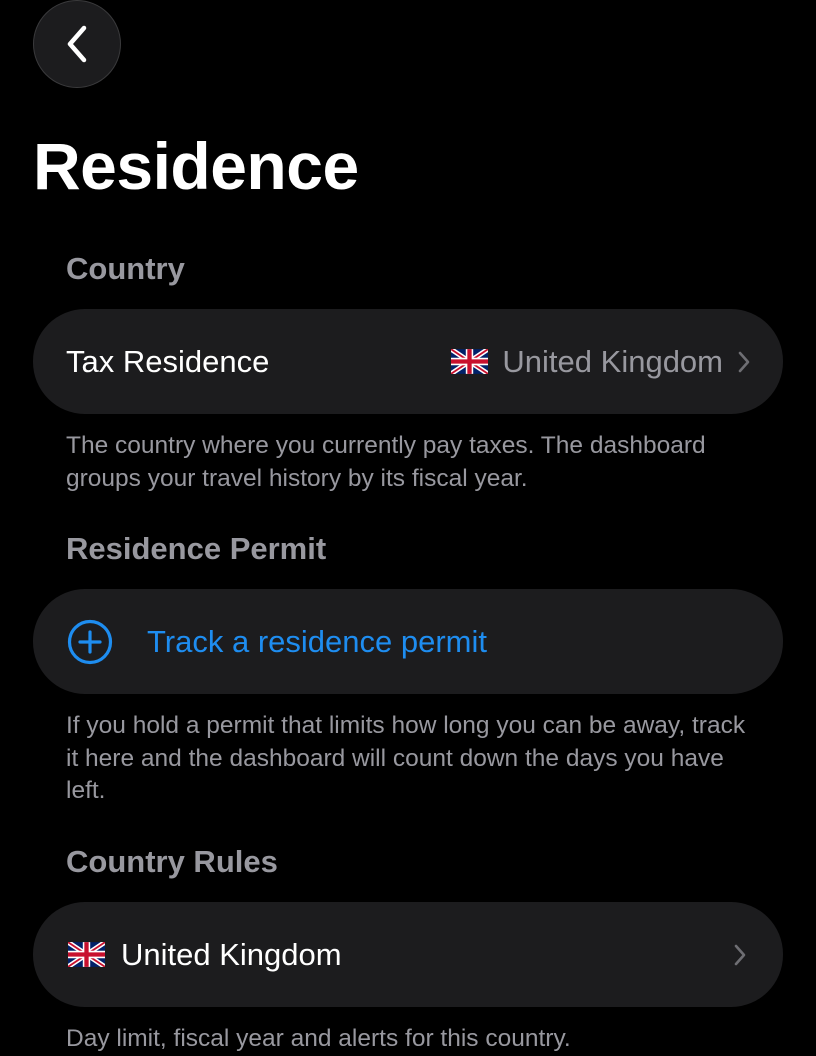  What do you see at coordinates (612, 361) in the screenshot?
I see `tax-residence-country: United Kingdom` at bounding box center [612, 361].